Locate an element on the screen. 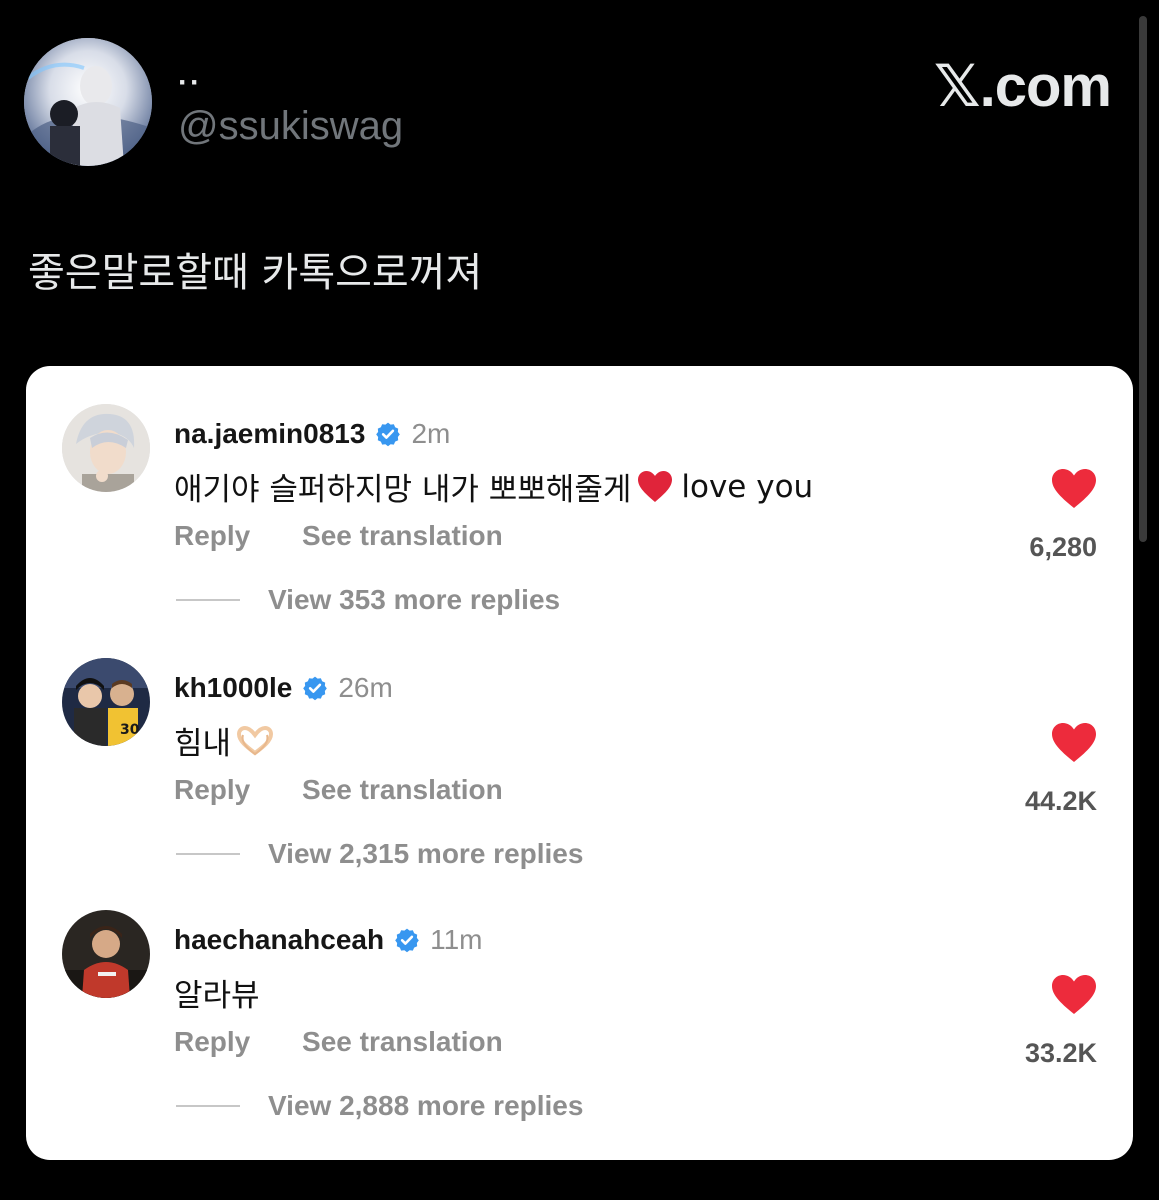 The image size is (1159, 1200). view-more-replies-label: View 2,888 more replies is located at coordinates (426, 1105).